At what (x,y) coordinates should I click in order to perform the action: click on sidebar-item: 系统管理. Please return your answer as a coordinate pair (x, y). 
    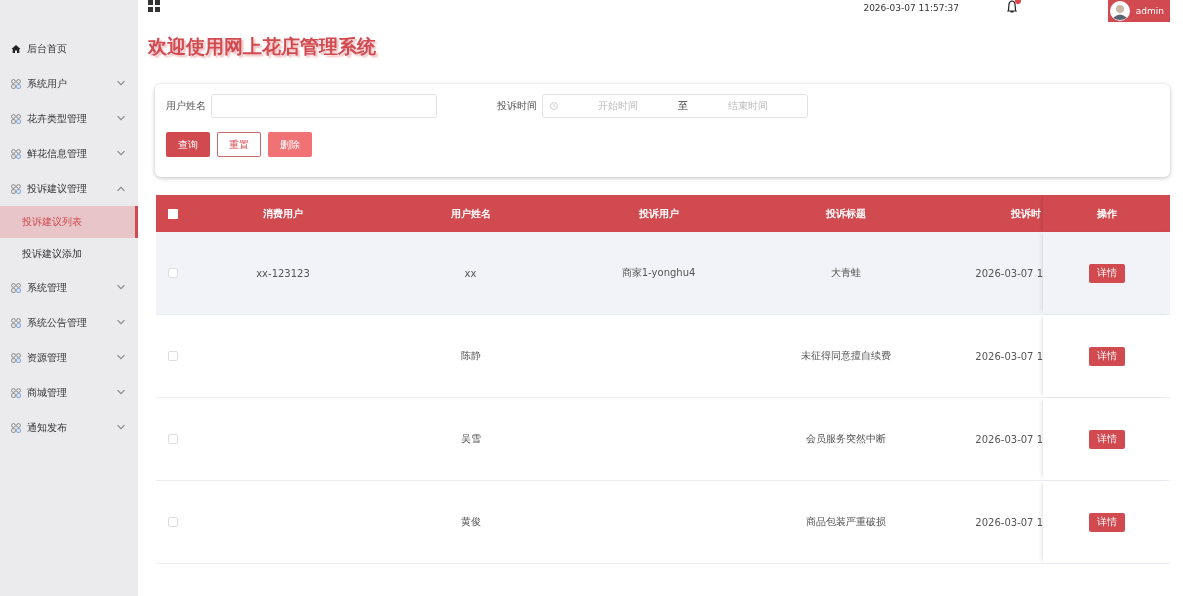
    Looking at the image, I should click on (69, 287).